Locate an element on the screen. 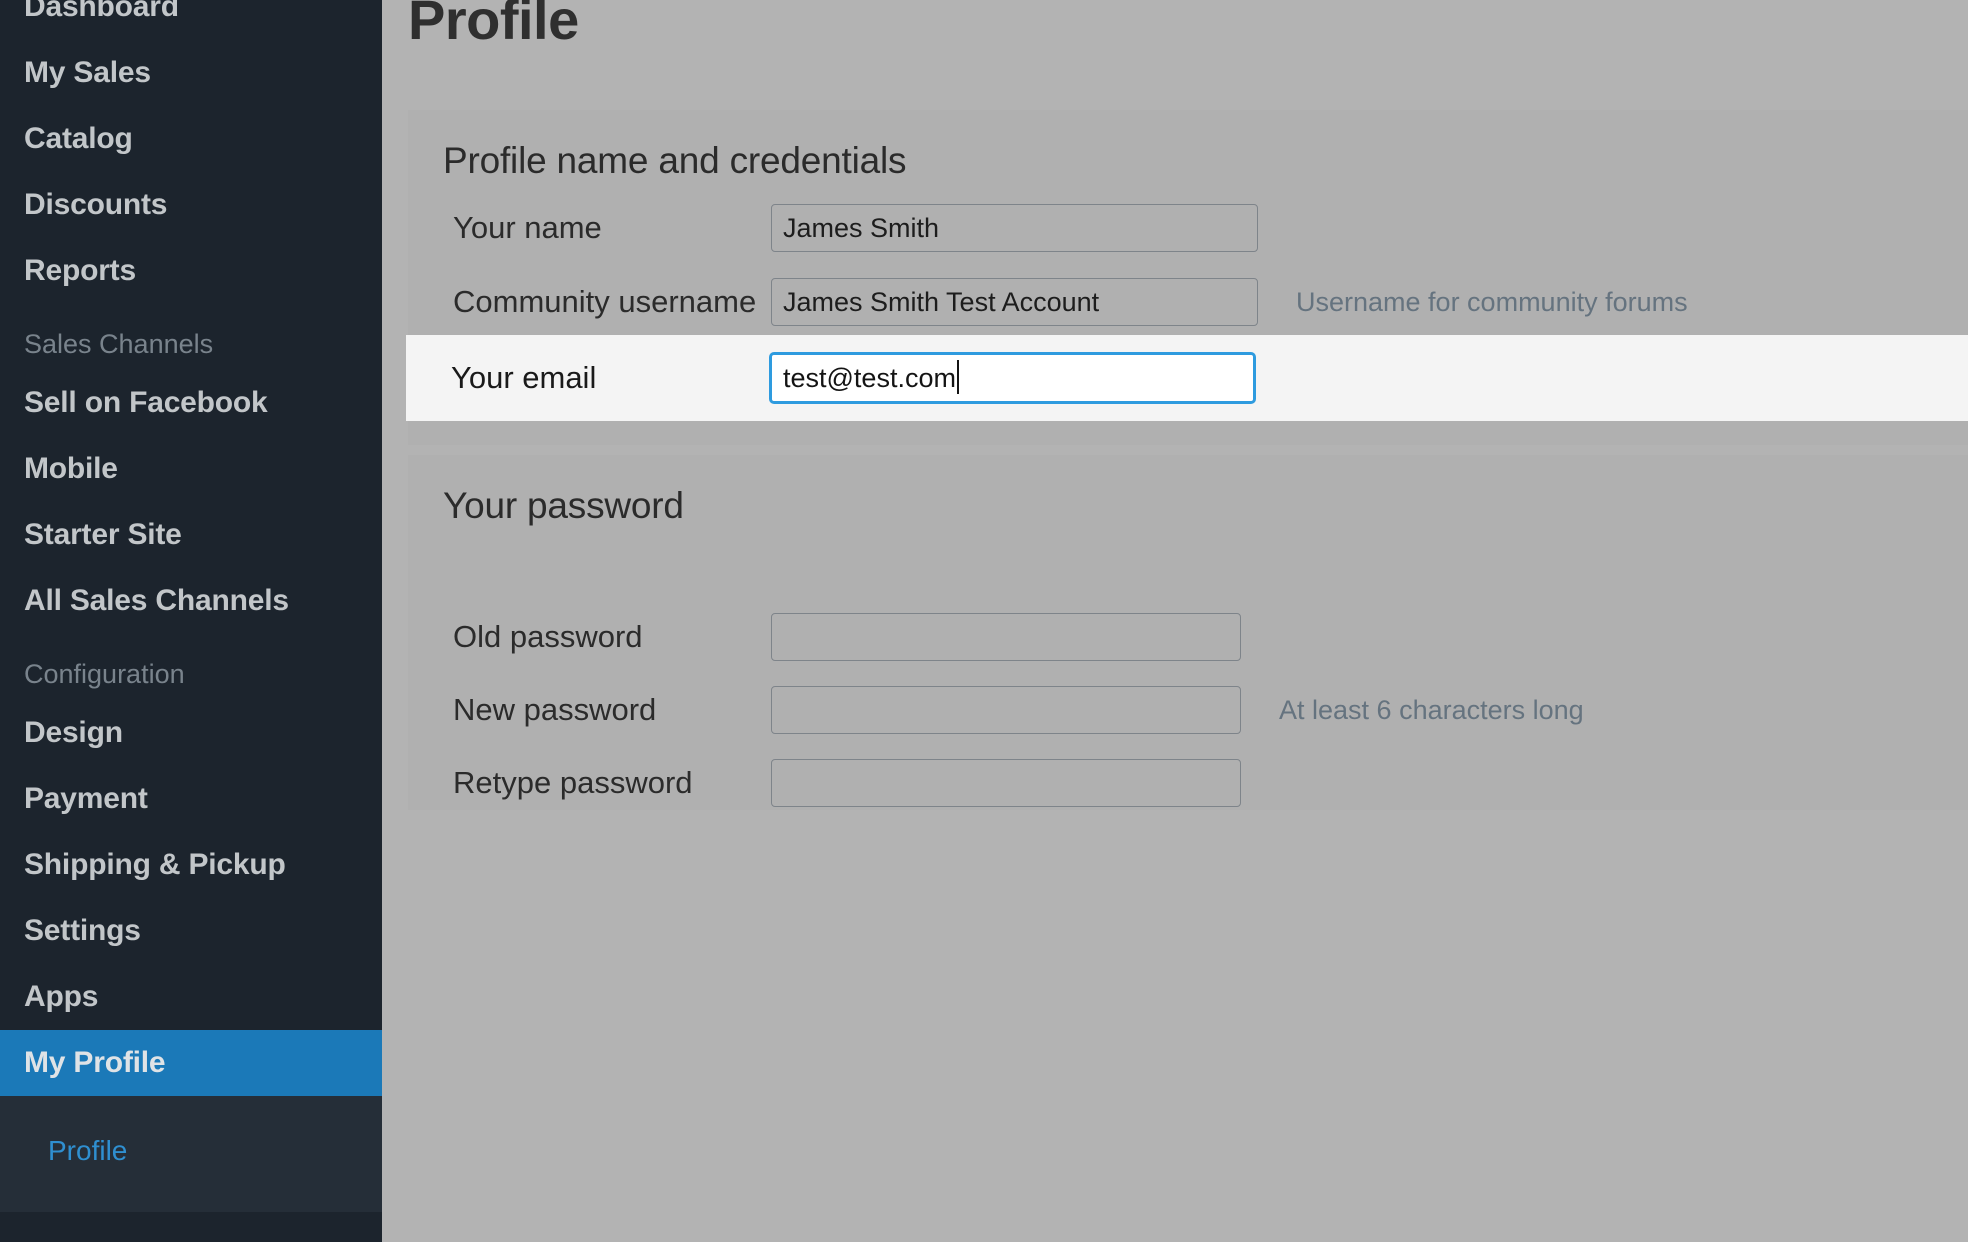  sidebar-section-label: Configuration is located at coordinates (104, 674).